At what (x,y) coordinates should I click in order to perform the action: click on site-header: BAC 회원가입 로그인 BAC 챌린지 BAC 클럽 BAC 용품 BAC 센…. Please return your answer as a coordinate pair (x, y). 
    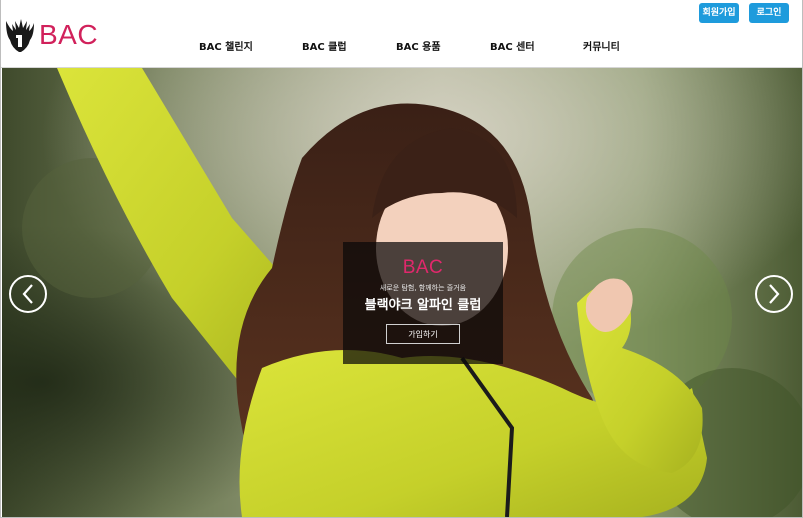
    Looking at the image, I should click on (401, 34).